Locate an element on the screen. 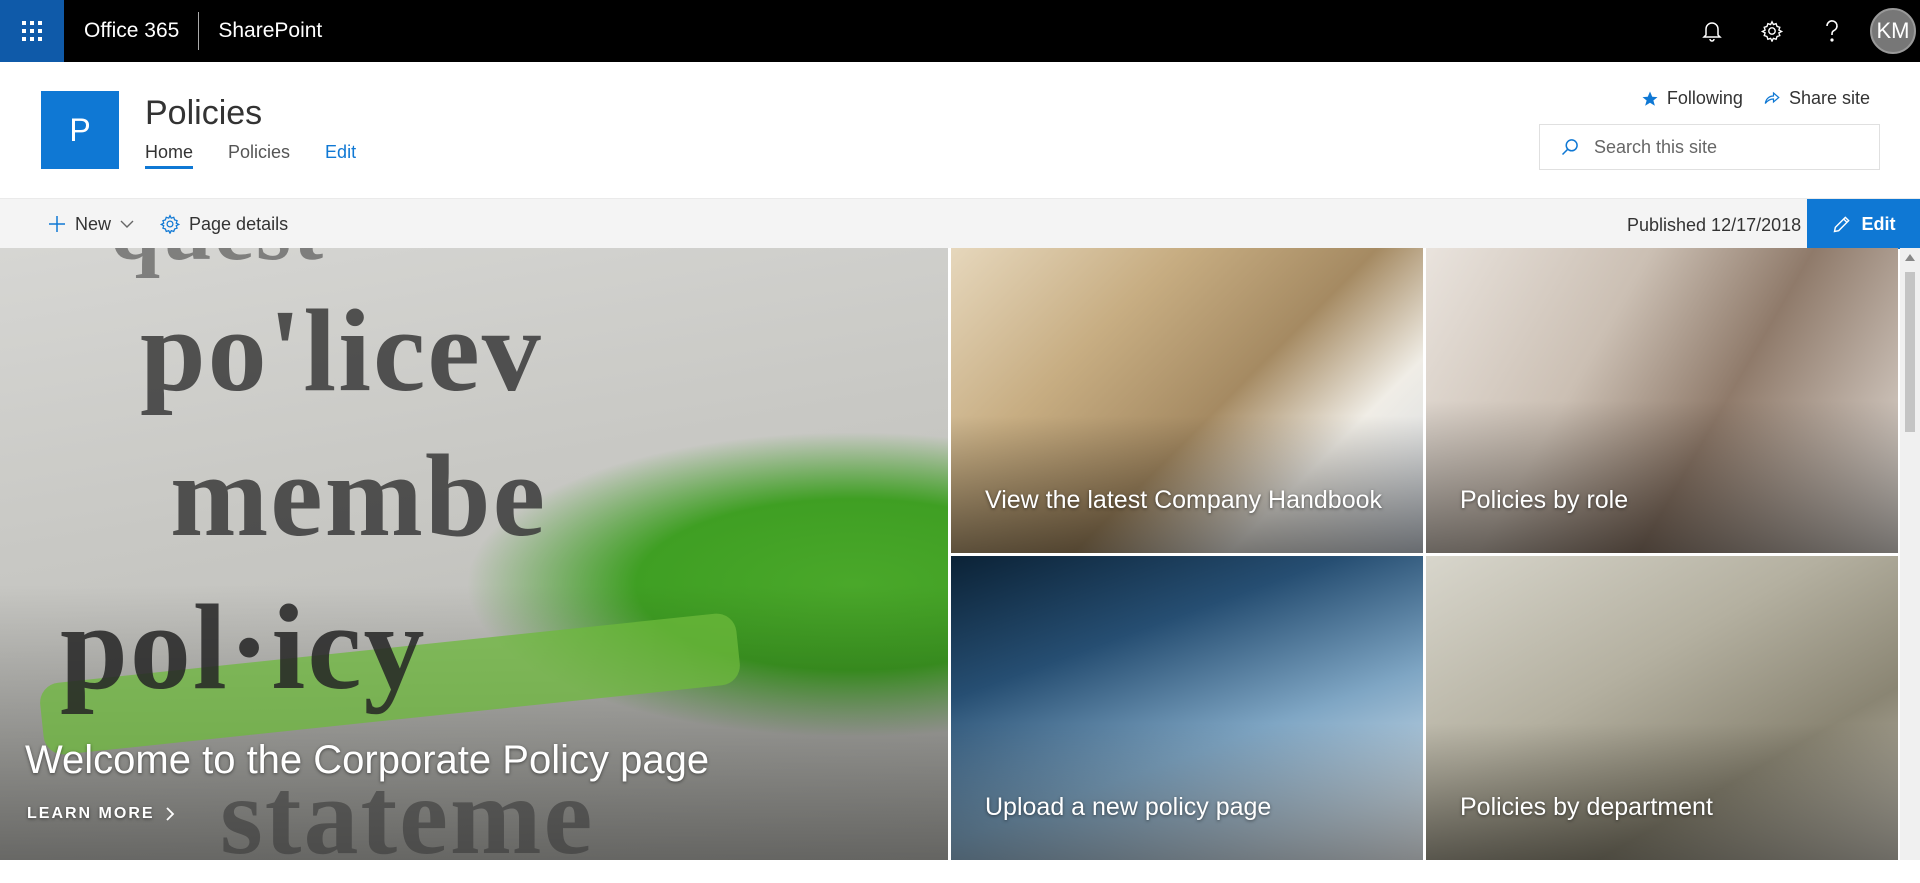  app-launcher-button is located at coordinates (32, 31).